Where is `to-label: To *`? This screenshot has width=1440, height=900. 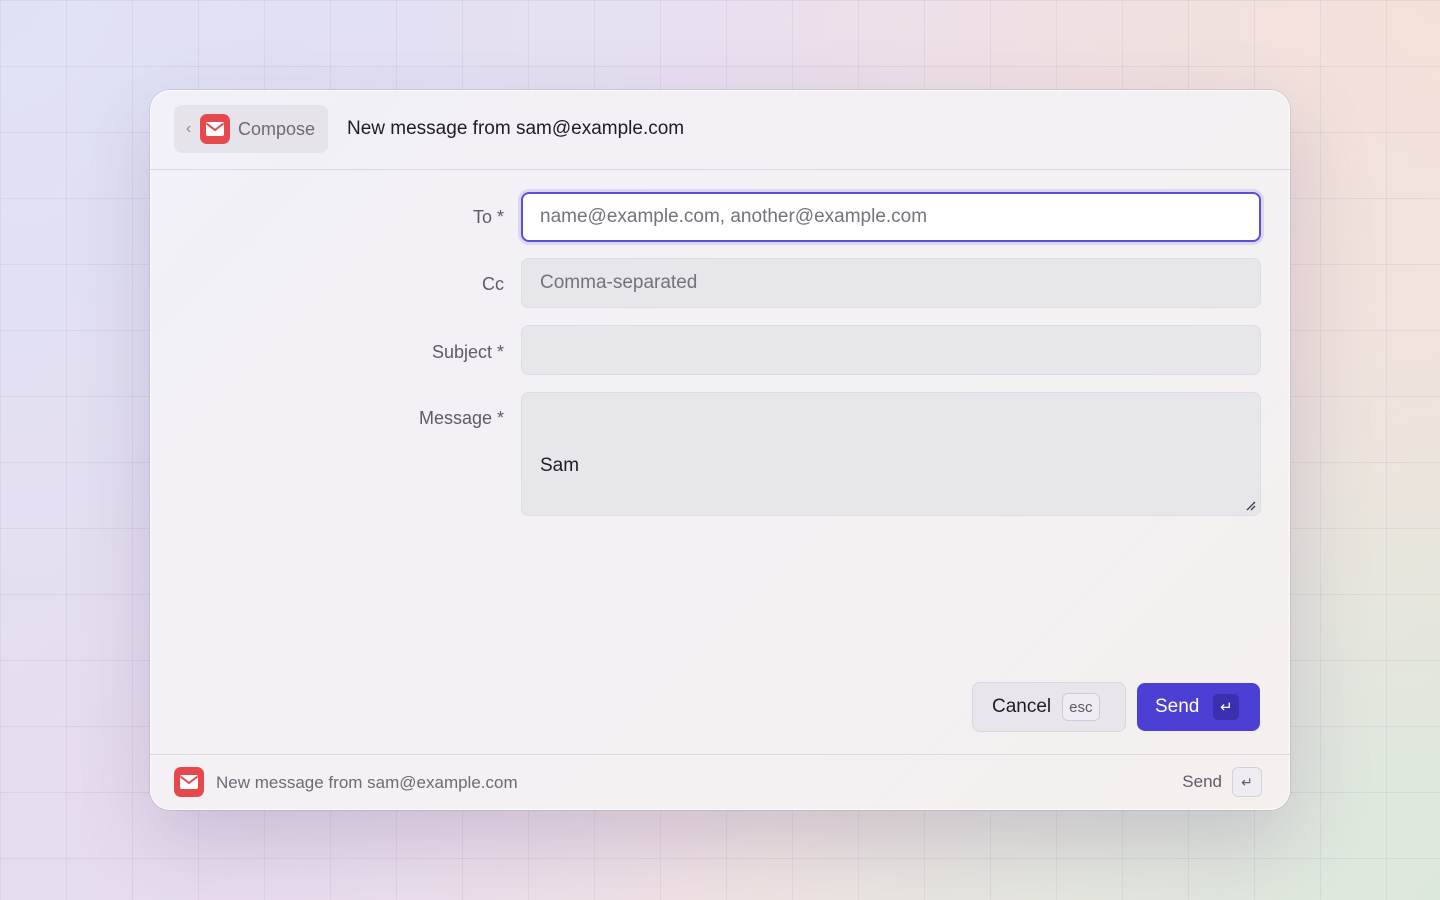 to-label: To * is located at coordinates (488, 217).